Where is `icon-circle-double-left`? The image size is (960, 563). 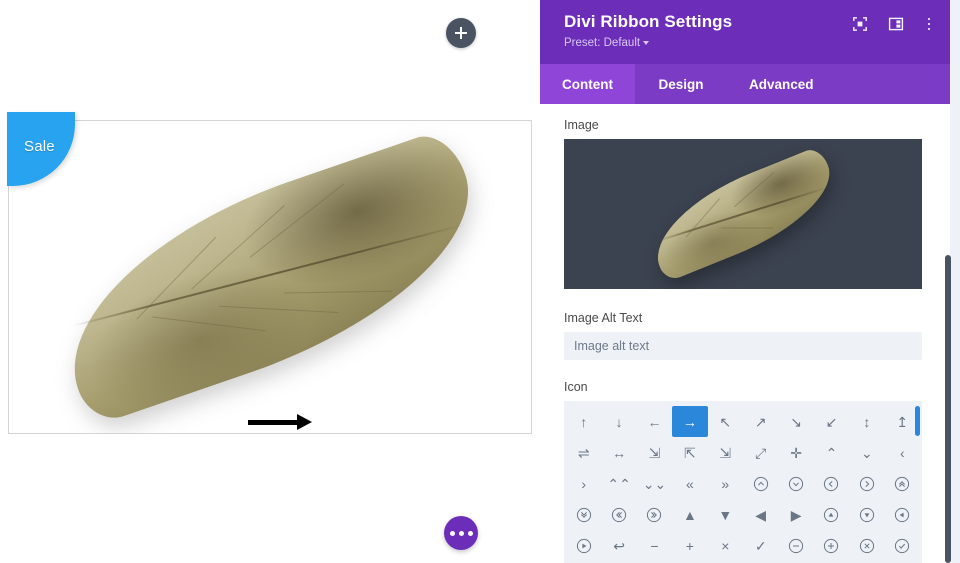 icon-circle-double-left is located at coordinates (618, 514).